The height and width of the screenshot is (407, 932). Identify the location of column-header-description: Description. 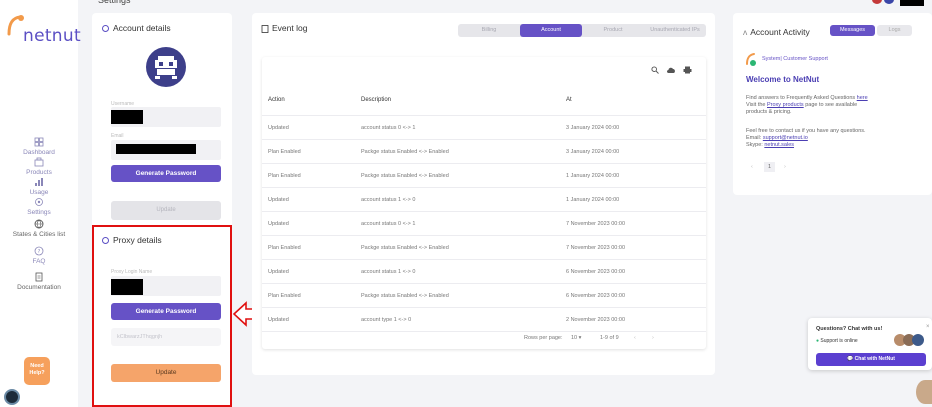
(376, 100).